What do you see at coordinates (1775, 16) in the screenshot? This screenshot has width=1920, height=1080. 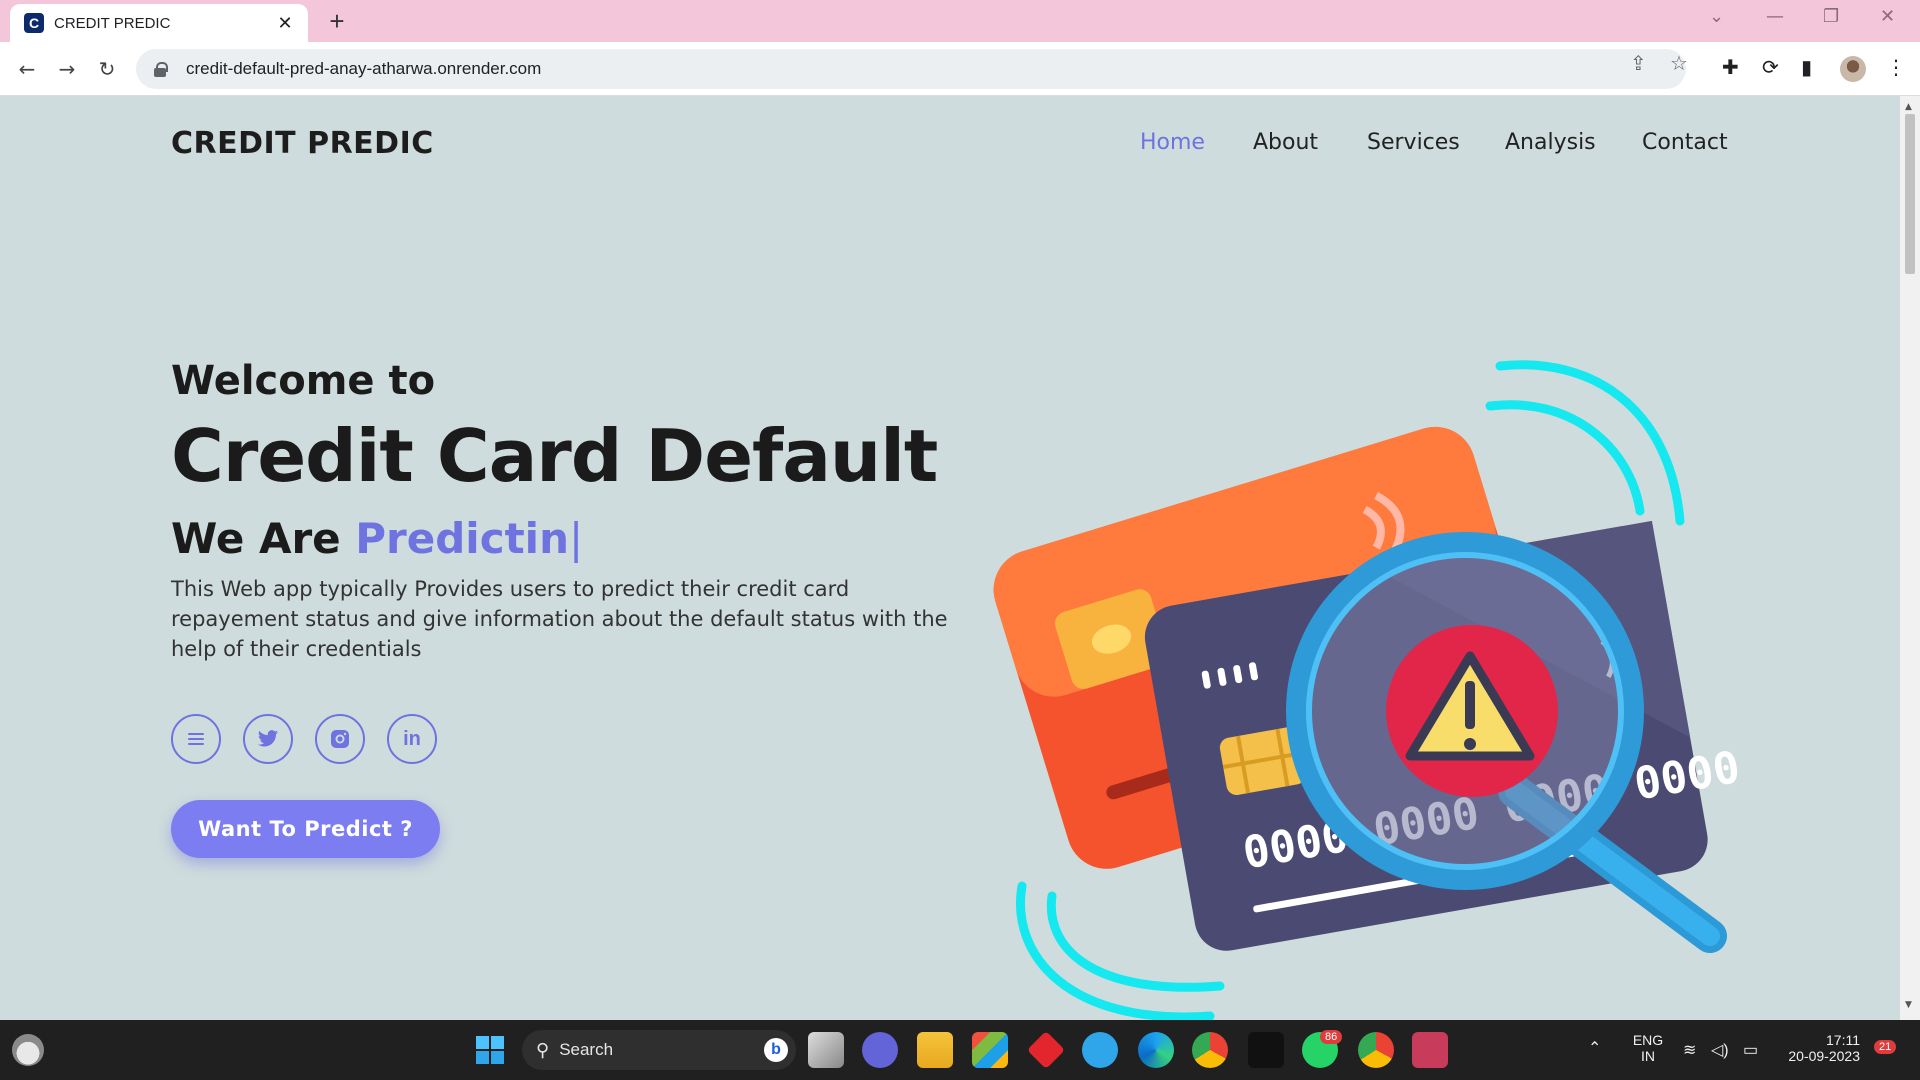 I see `minimize-icon: —` at bounding box center [1775, 16].